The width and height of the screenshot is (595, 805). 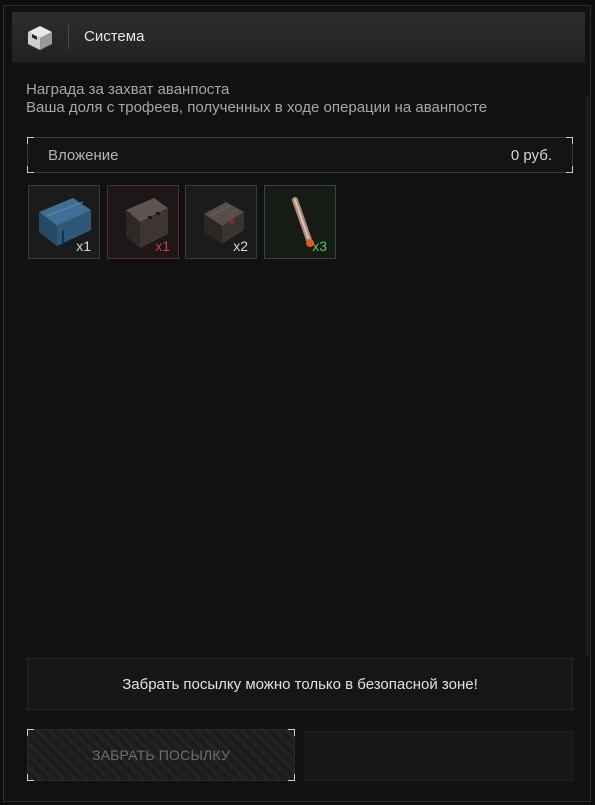 What do you see at coordinates (83, 155) in the screenshot?
I see `attachment-label: Вложение` at bounding box center [83, 155].